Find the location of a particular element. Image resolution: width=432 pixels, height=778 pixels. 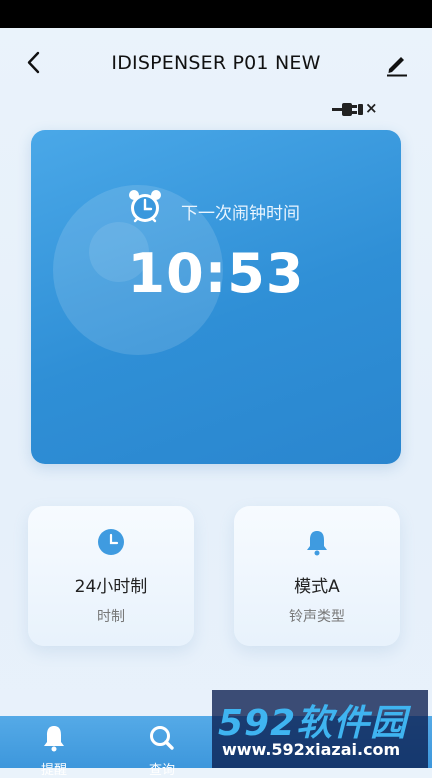

pencil-icon is located at coordinates (397, 67).